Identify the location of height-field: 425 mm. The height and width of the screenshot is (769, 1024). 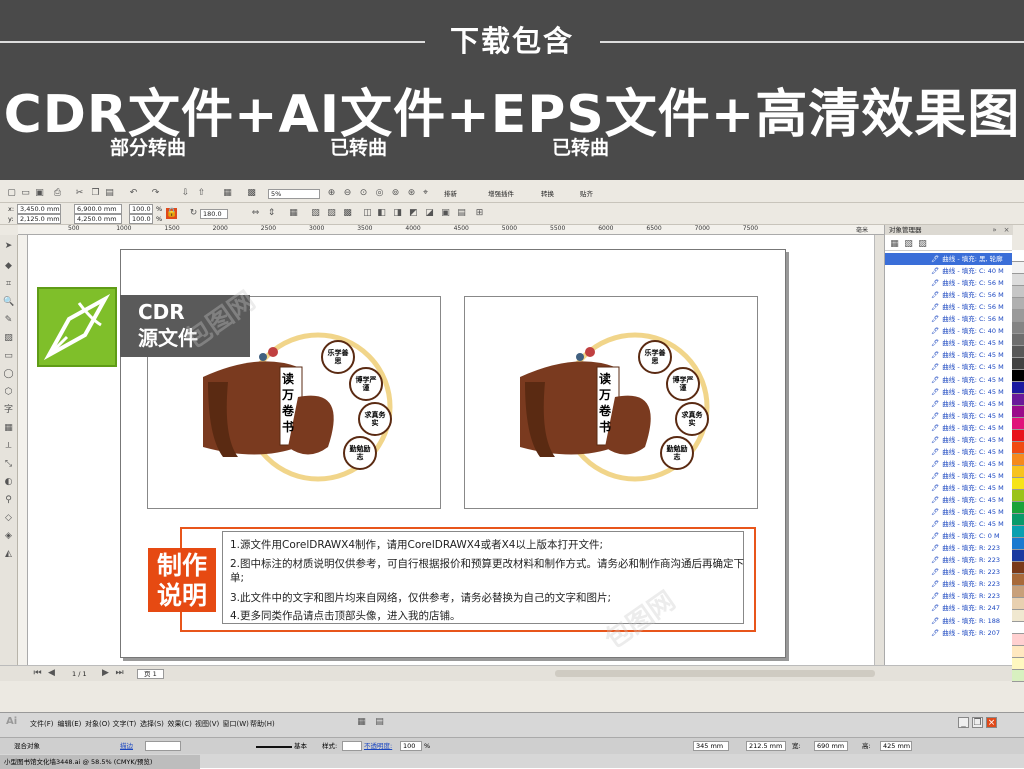
(896, 746).